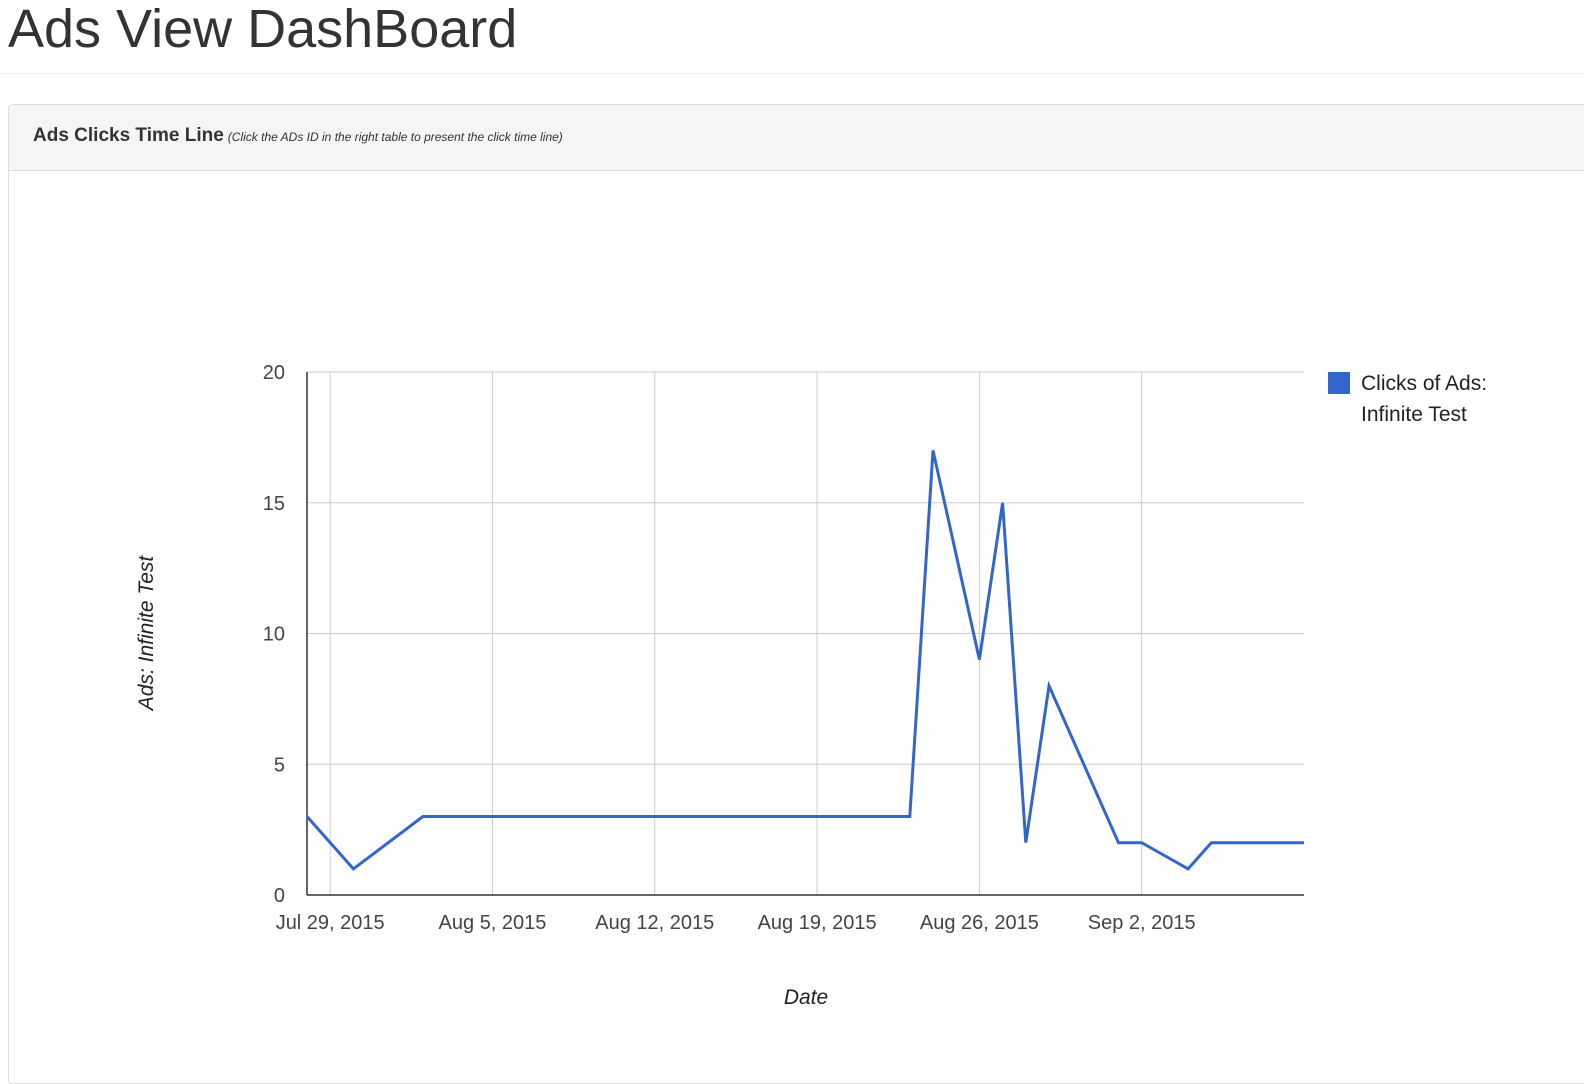  Describe the element at coordinates (1142, 923) in the screenshot. I see `x-tick-label: Sep 2, 2015` at that location.